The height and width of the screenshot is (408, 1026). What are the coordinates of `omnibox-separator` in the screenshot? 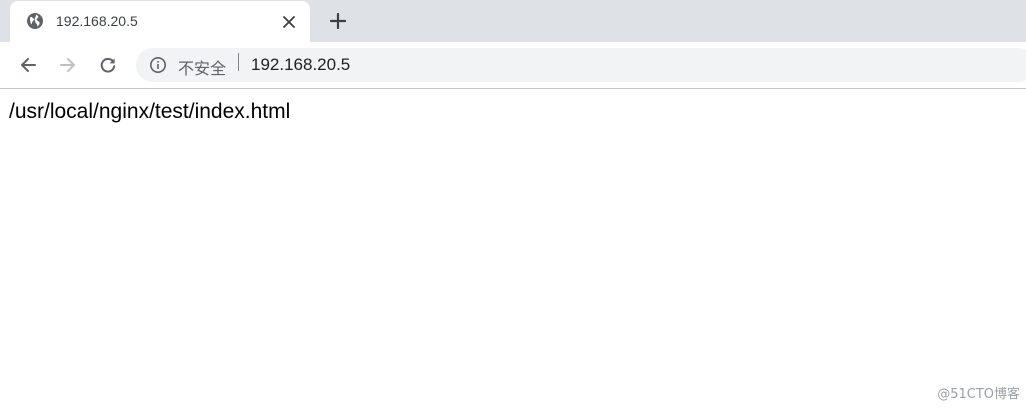 It's located at (238, 62).